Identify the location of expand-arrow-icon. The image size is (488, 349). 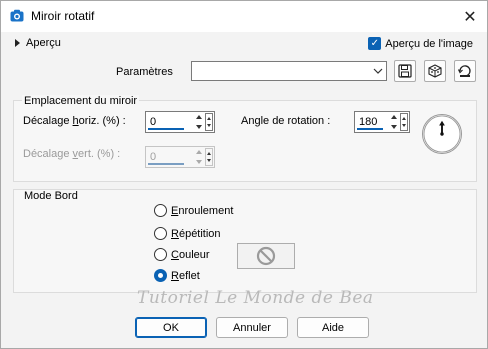
(17, 43).